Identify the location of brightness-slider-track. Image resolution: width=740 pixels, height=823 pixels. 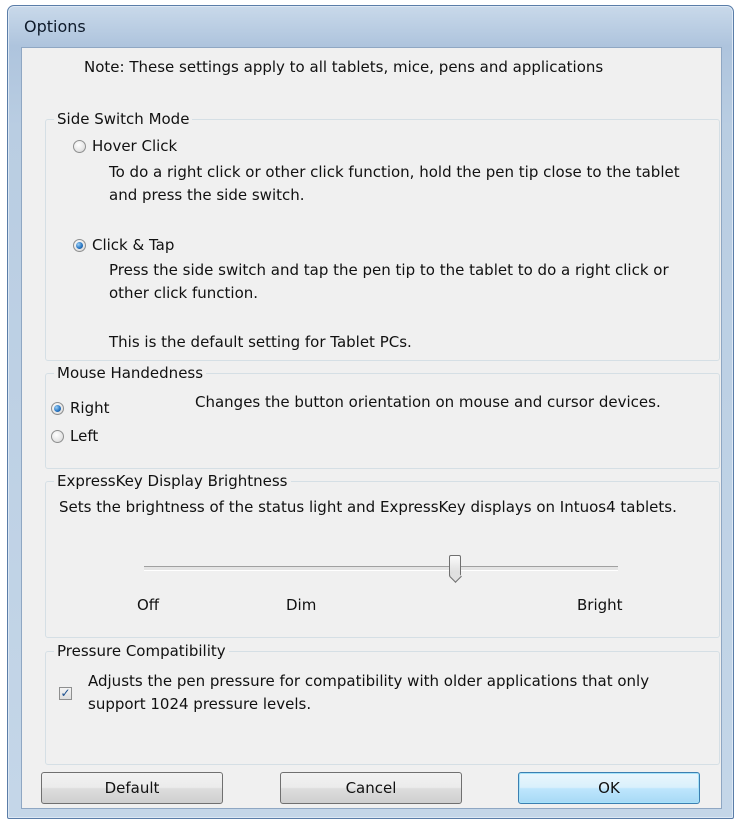
(381, 568).